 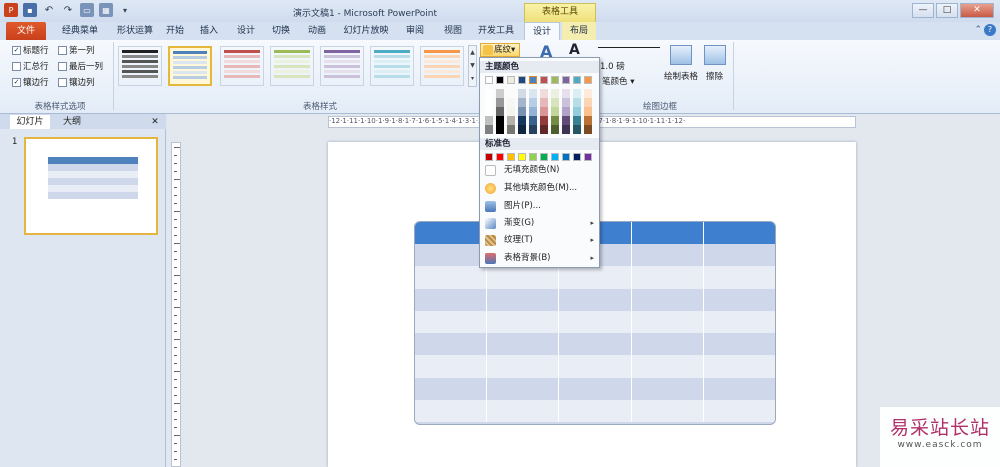 I want to click on draw-table-label: 绘制表格, so click(x=681, y=76).